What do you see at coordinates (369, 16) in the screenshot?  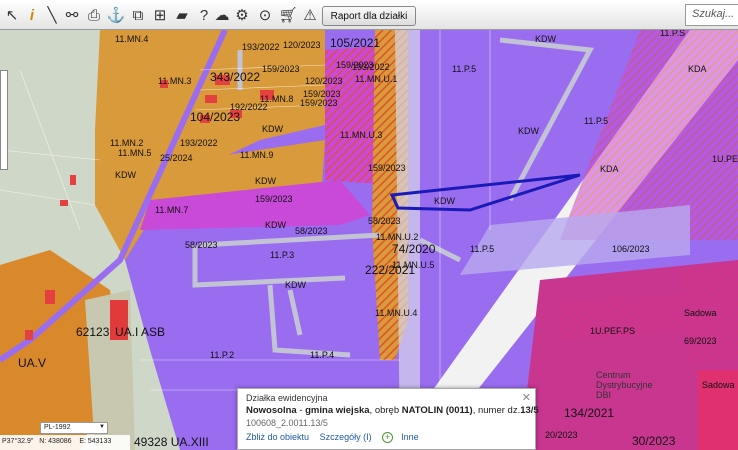 I see `parcel-report-button: Raport dla działki` at bounding box center [369, 16].